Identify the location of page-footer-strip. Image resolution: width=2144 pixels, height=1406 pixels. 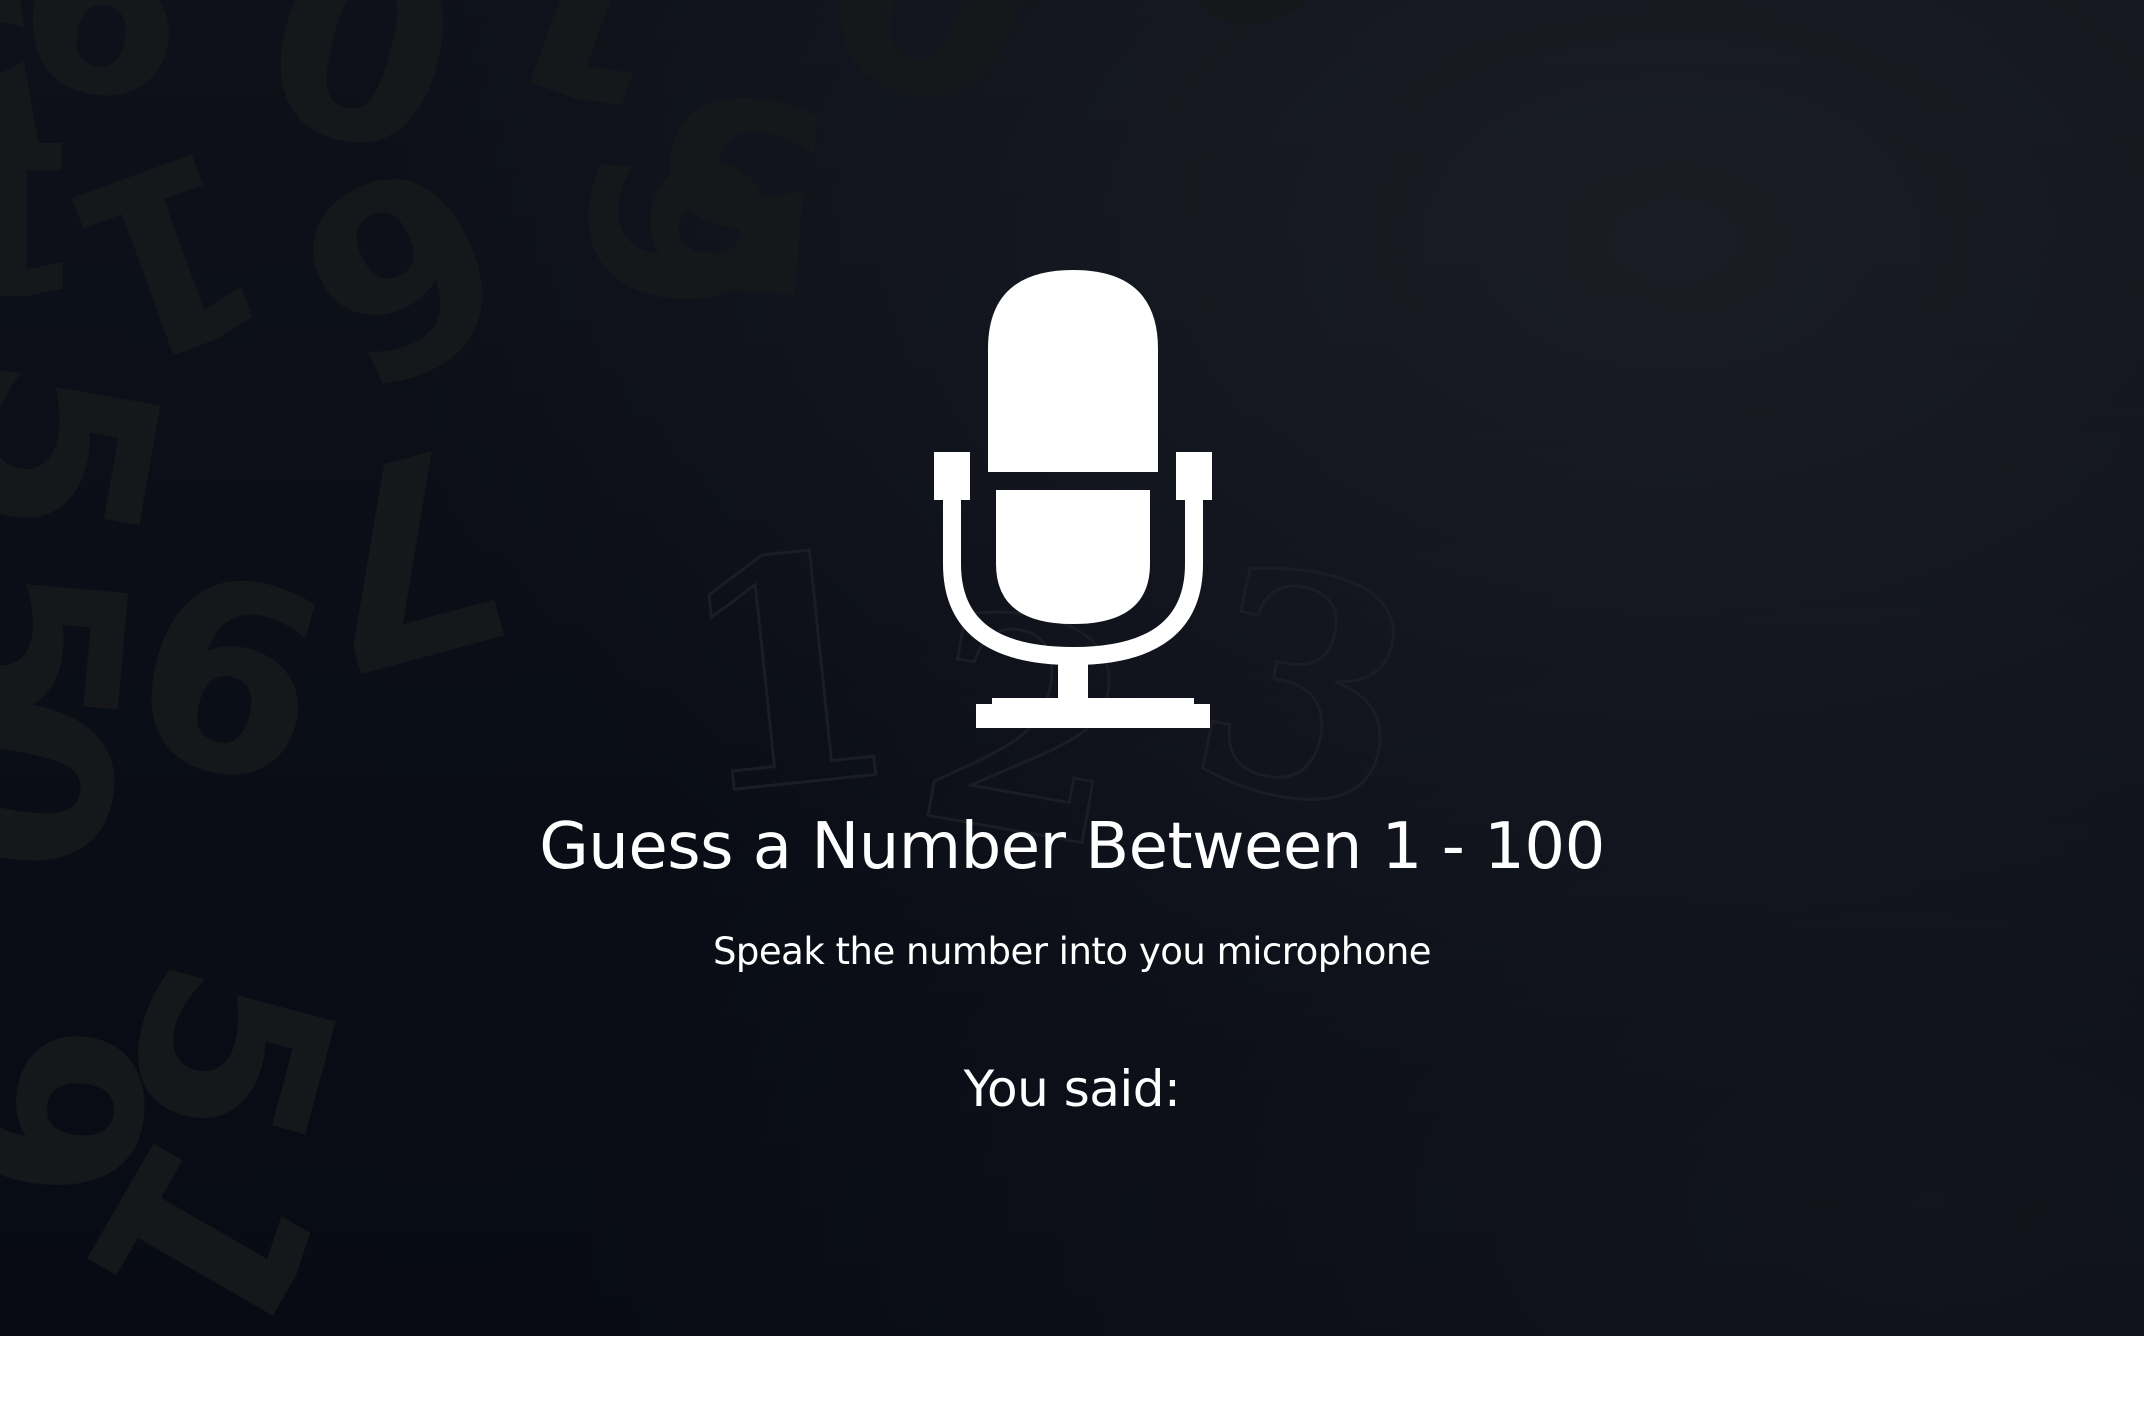
(1072, 1371).